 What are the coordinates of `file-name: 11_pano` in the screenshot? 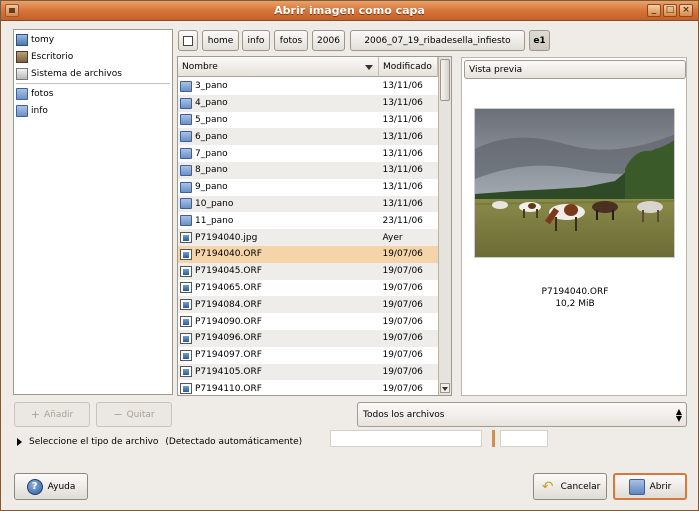 It's located at (214, 220).